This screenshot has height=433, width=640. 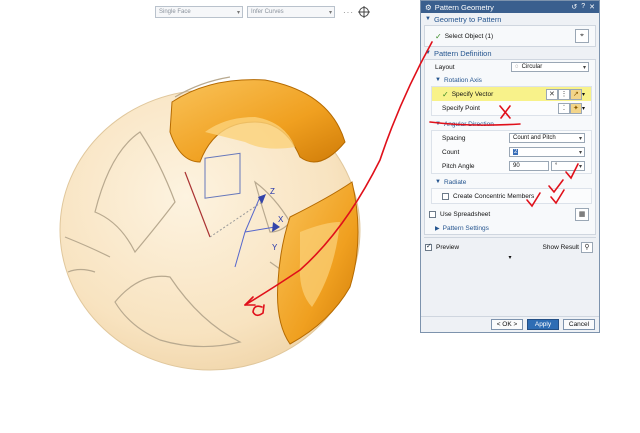 I want to click on type-filter-value: Single Face, so click(x=175, y=12).